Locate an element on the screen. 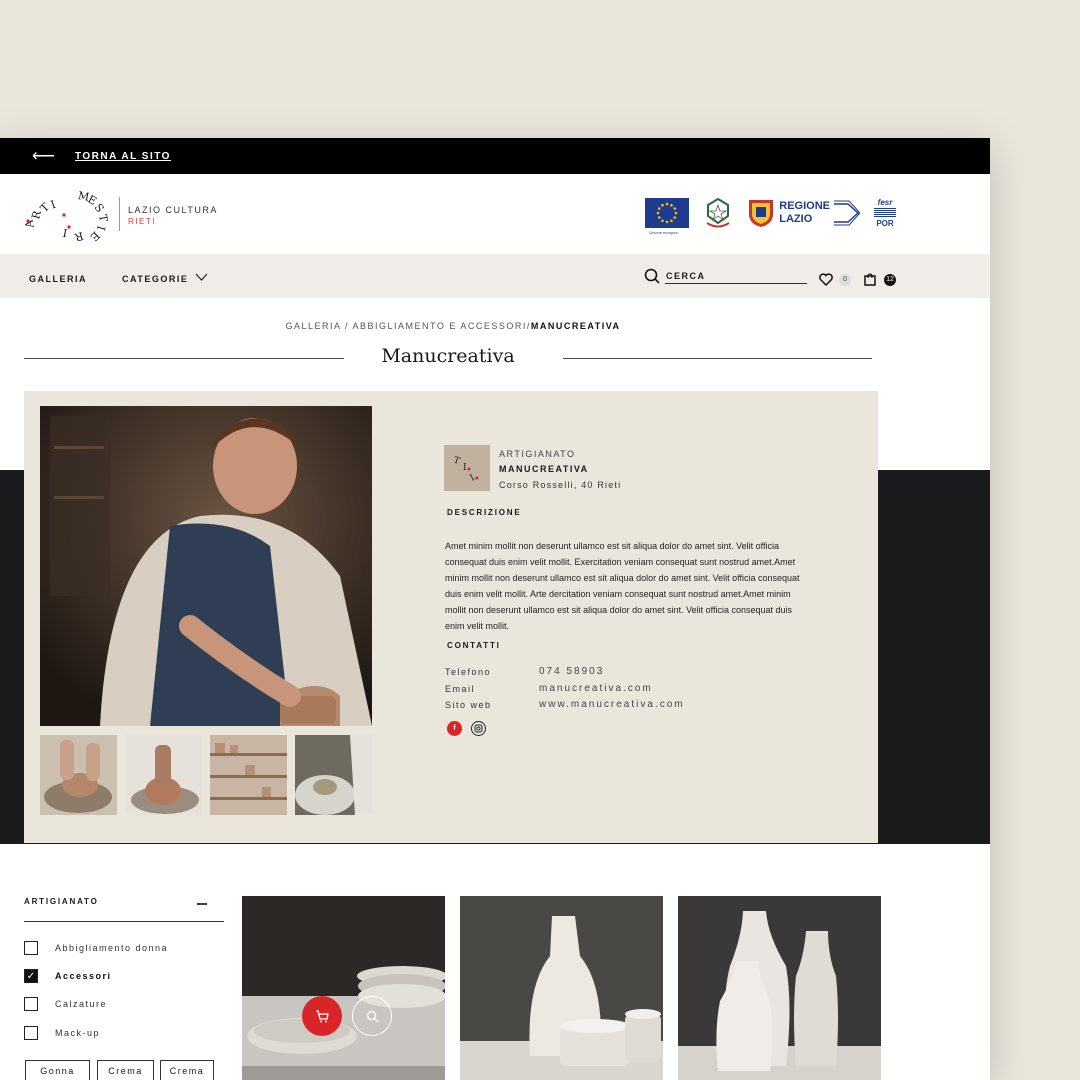 This screenshot has width=1080, height=1080. regione-line1: REGIONE is located at coordinates (804, 206).